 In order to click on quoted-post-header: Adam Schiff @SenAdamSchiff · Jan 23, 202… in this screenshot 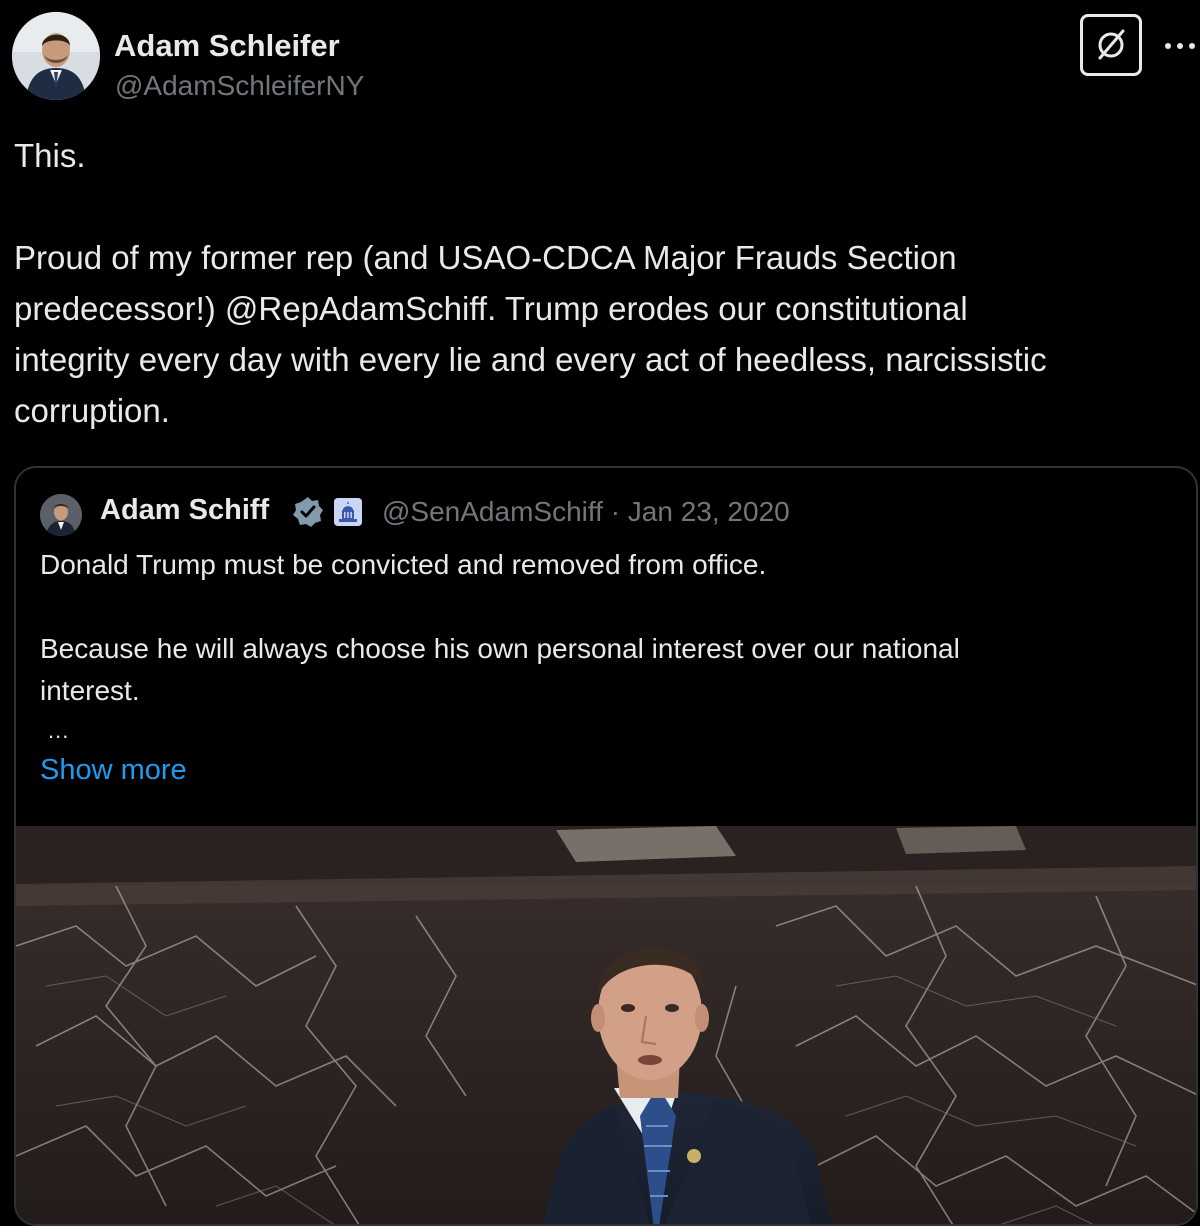, I will do `click(605, 513)`.